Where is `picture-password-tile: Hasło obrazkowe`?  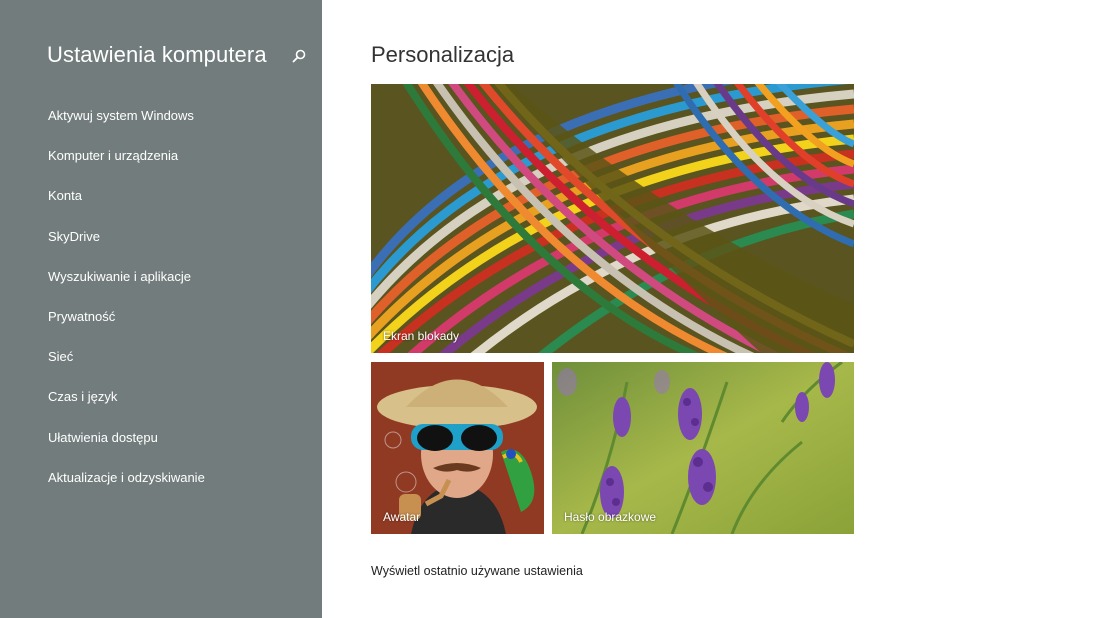 picture-password-tile: Hasło obrazkowe is located at coordinates (703, 448).